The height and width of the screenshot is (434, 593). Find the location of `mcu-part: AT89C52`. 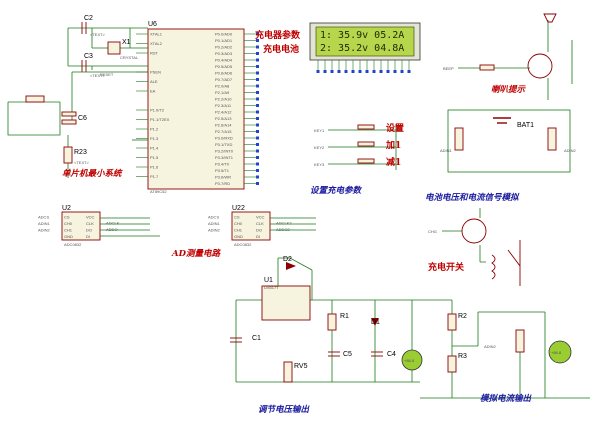

mcu-part: AT89C52 is located at coordinates (158, 191).